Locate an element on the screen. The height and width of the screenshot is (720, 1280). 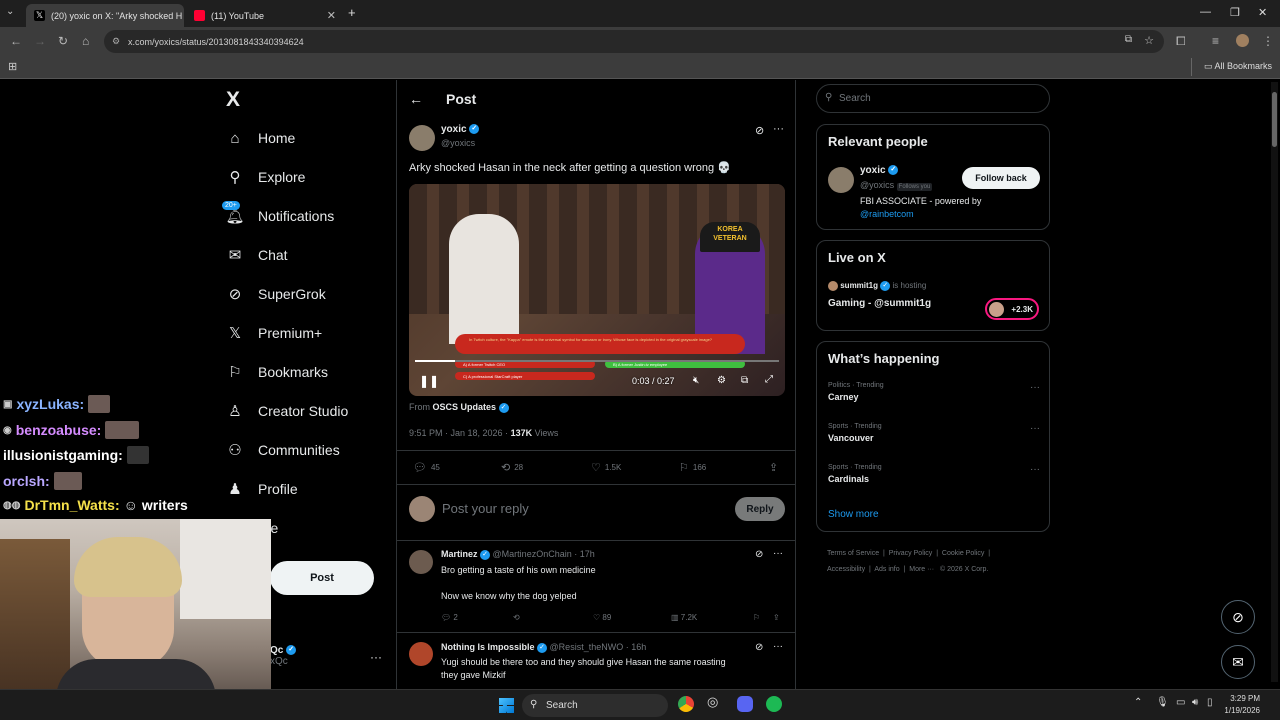
profile-avatar is located at coordinates (1242, 40).